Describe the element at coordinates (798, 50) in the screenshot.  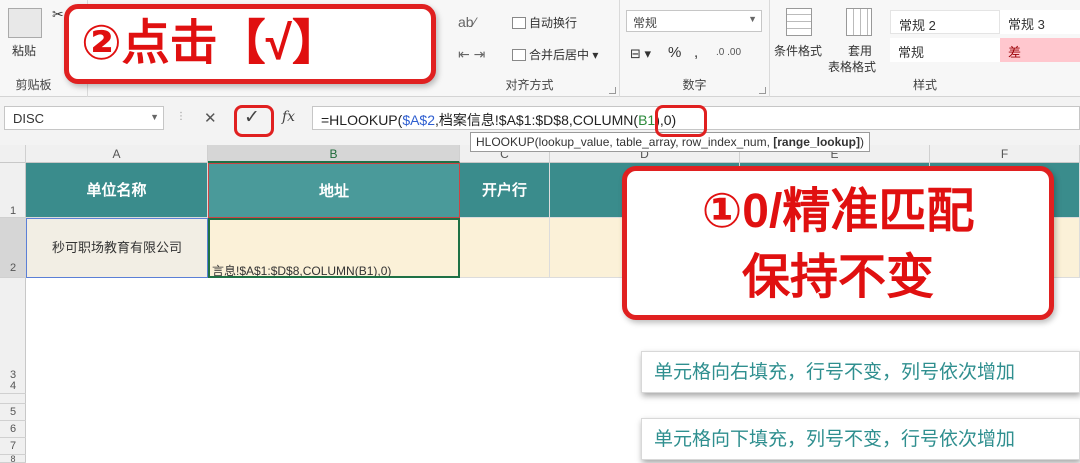
I see `conditional-format-button: 条件格式` at that location.